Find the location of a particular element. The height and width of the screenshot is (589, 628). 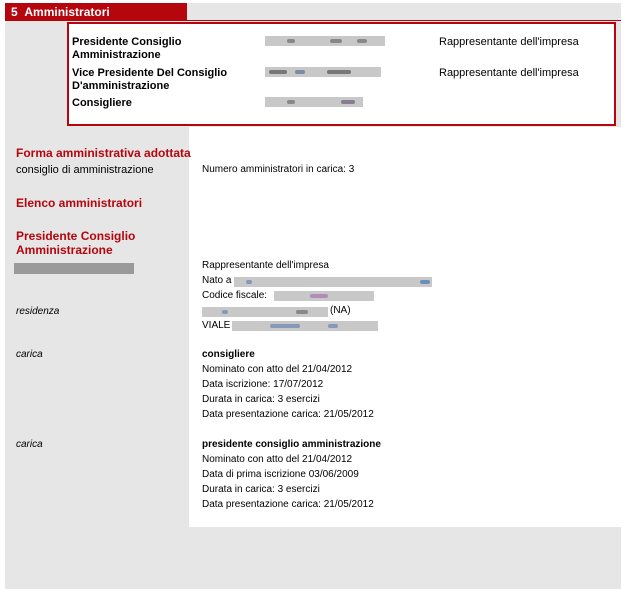

carica-1-line-1: Nominato con atto del 21/04/2012 is located at coordinates (277, 369).